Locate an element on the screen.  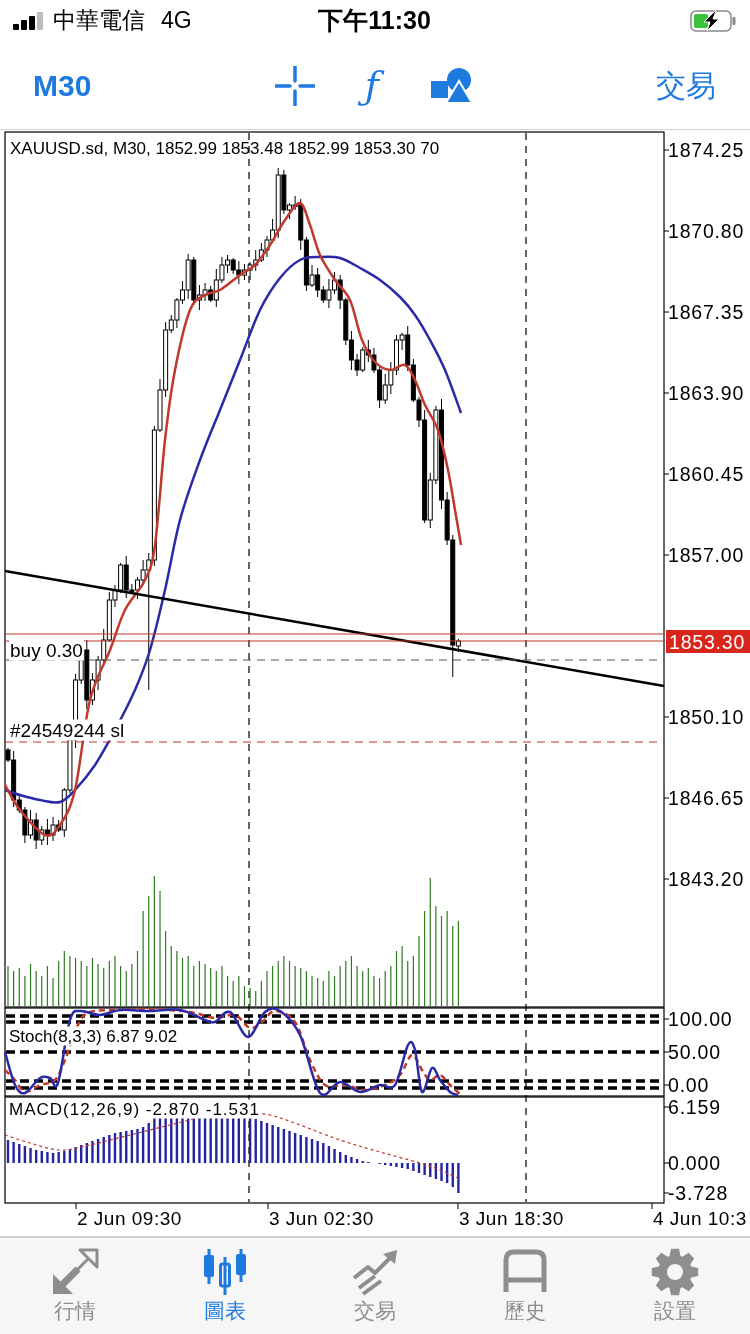
clock-time: 下午11:30 is located at coordinates (374, 19).